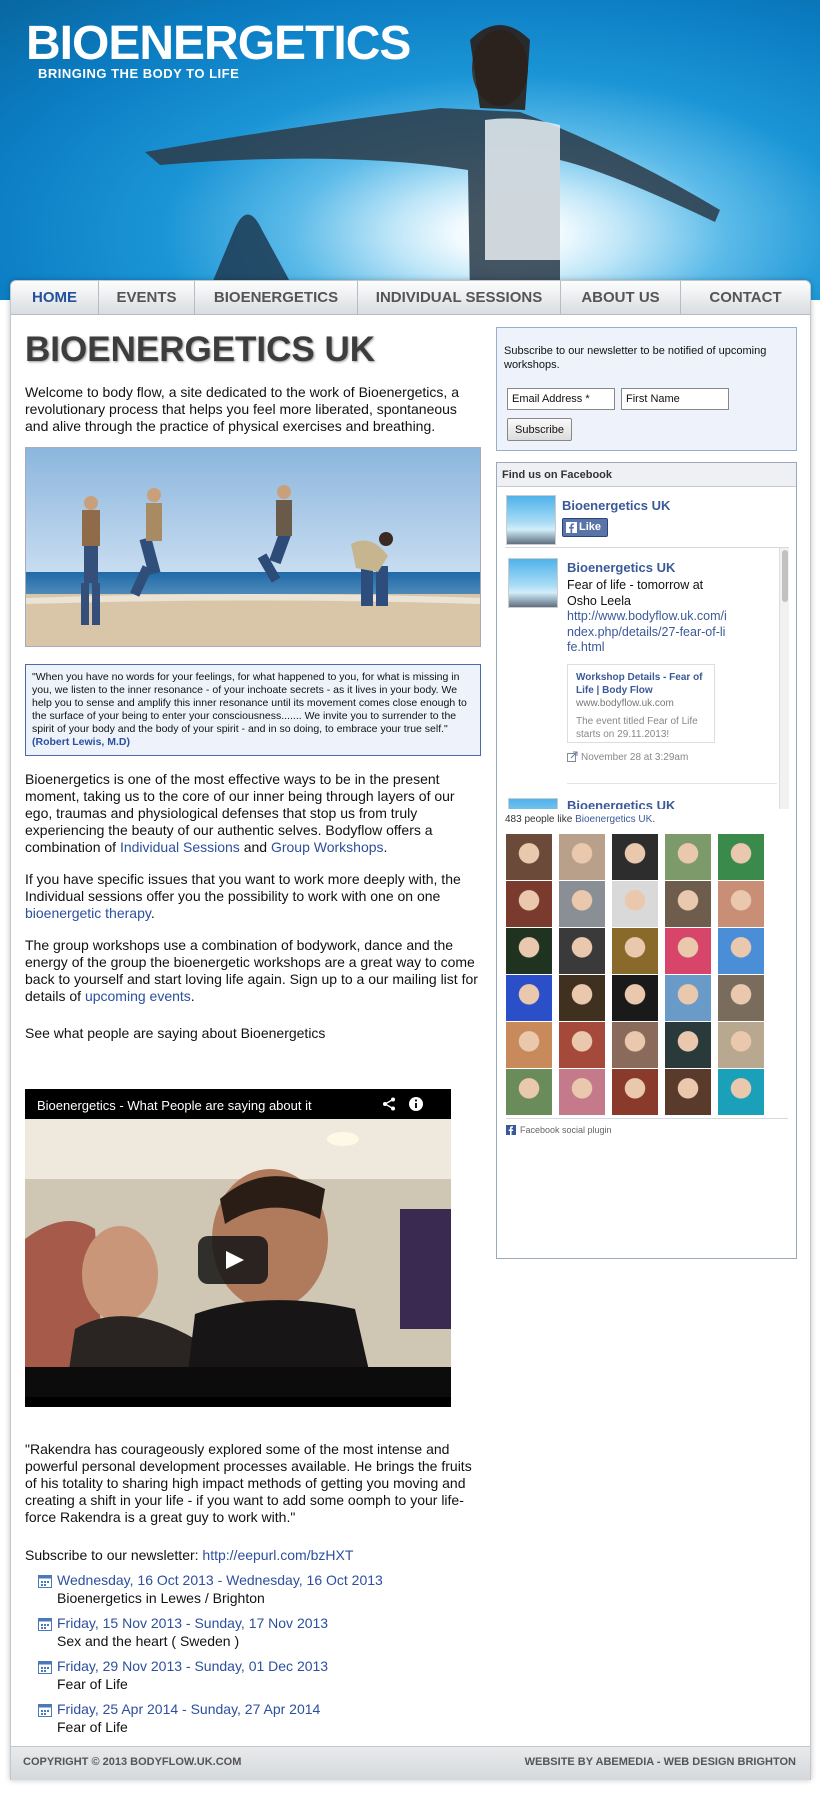 The height and width of the screenshot is (1798, 820). Describe the element at coordinates (785, 576) in the screenshot. I see `feed-scrollbar-thumb` at that location.